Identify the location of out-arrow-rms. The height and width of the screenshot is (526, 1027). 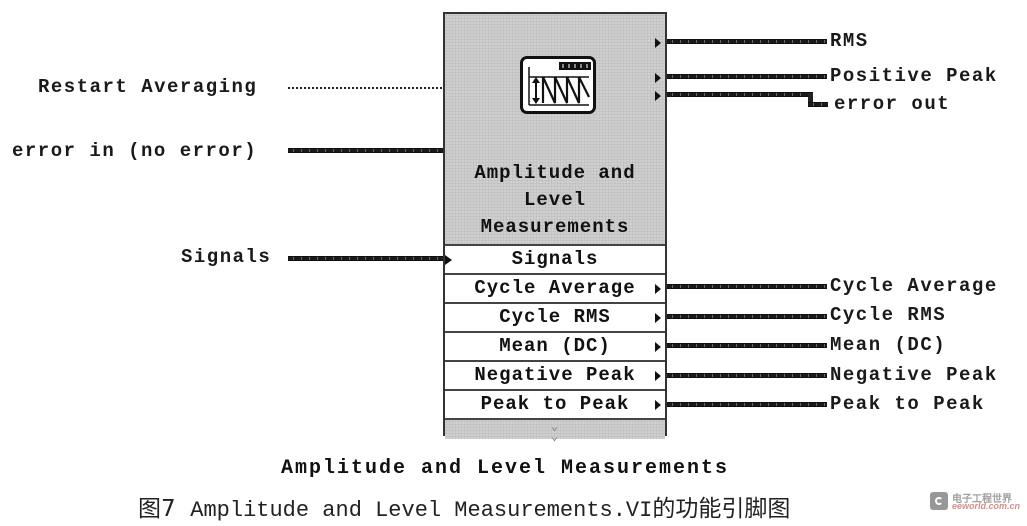
(658, 43).